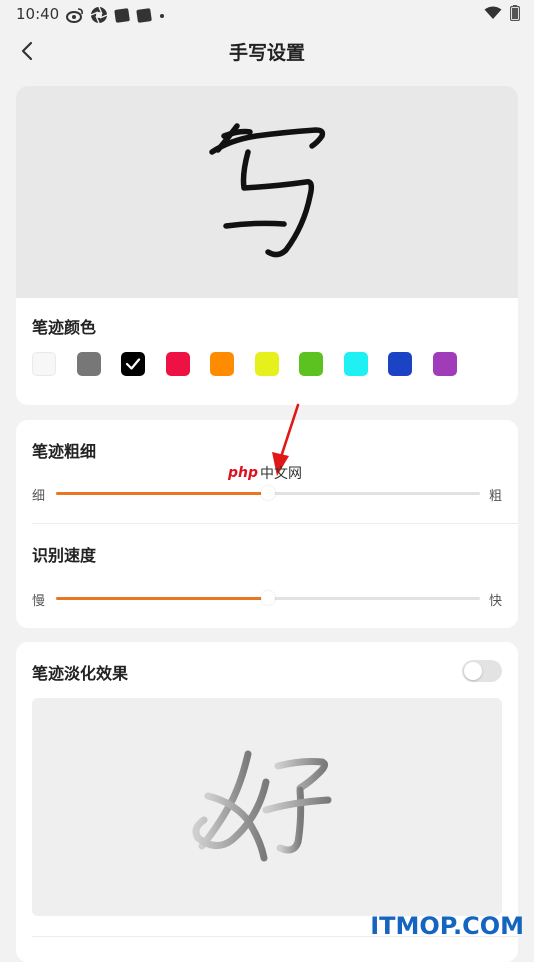 This screenshot has height=962, width=534. Describe the element at coordinates (447, 926) in the screenshot. I see `itmop-watermark-logo: ITMOP.COM` at that location.